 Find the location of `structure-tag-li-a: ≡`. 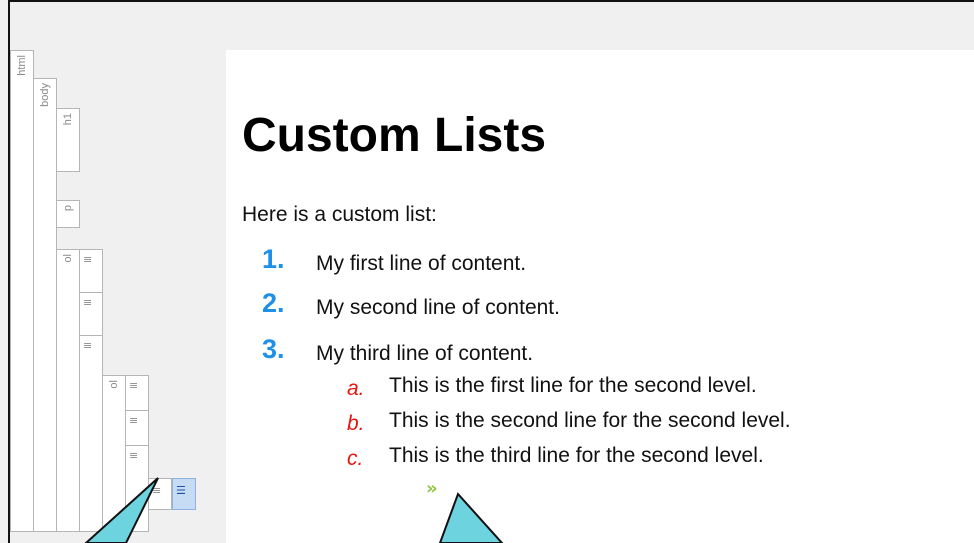

structure-tag-li-a: ≡ is located at coordinates (137, 393).